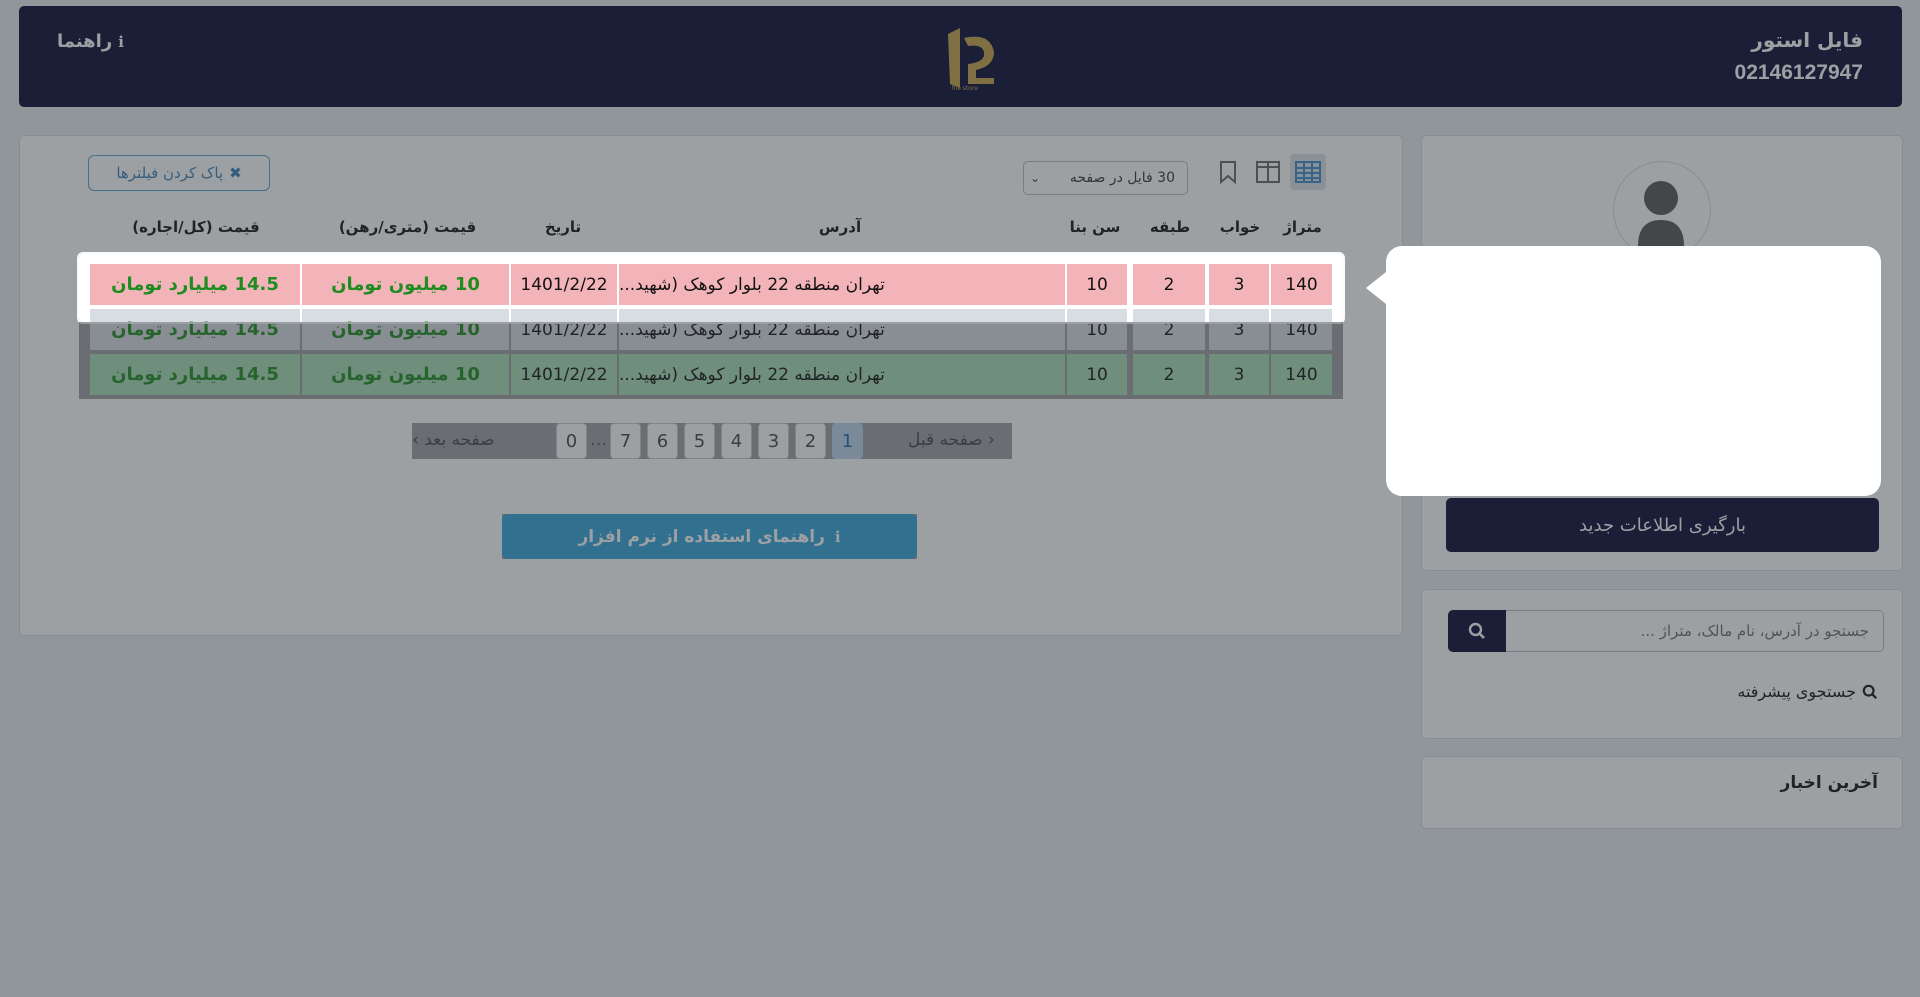 This screenshot has width=1920, height=997. Describe the element at coordinates (407, 227) in the screenshot. I see `header-unit-price: قیمت (متری/رهن)` at that location.